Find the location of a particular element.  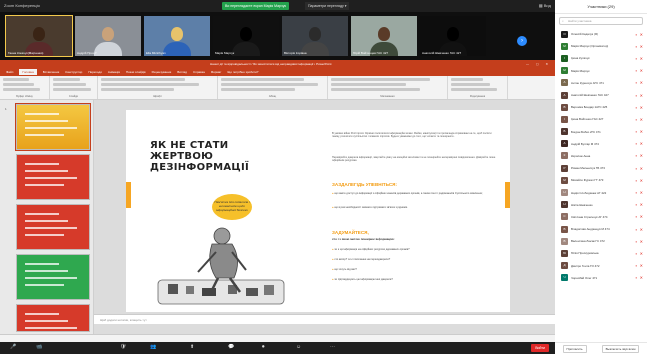

video-tile: Марія Марчук is located at coordinates (246, 36).